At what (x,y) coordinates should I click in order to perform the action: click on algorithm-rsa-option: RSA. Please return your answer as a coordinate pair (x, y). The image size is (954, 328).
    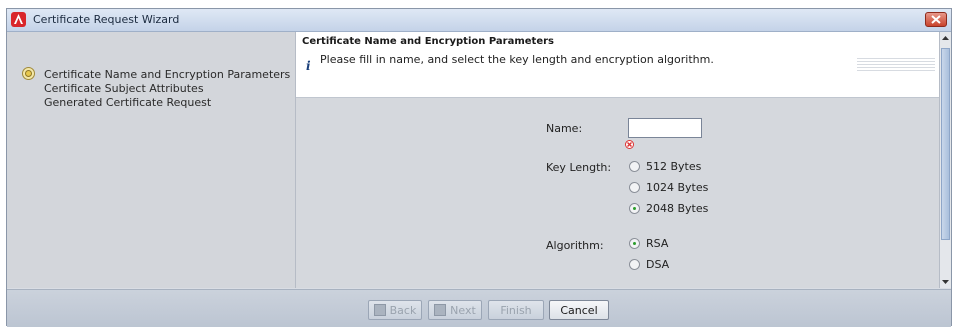
    Looking at the image, I should click on (648, 243).